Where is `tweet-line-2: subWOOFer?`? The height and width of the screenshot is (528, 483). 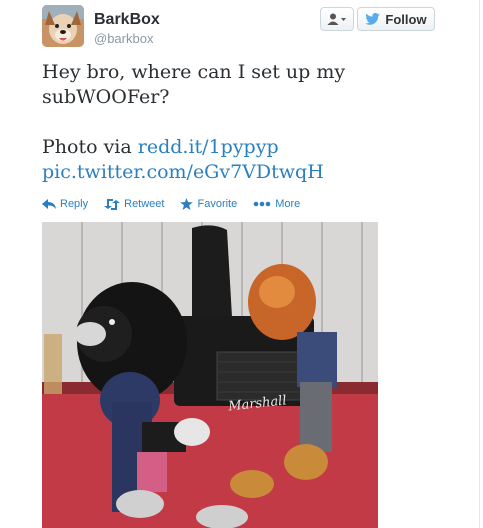 tweet-line-2: subWOOFer? is located at coordinates (106, 97).